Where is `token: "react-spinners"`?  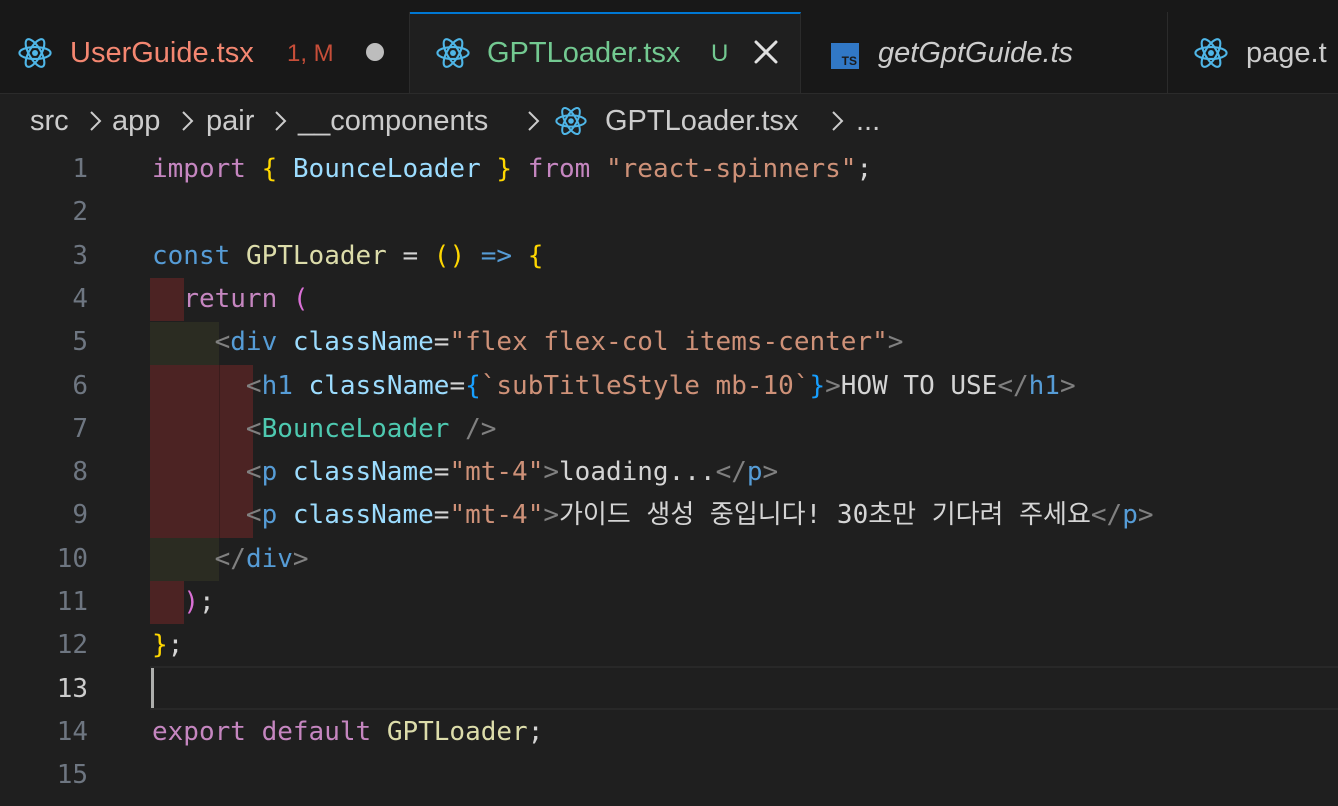
token: "react-spinners" is located at coordinates (731, 169).